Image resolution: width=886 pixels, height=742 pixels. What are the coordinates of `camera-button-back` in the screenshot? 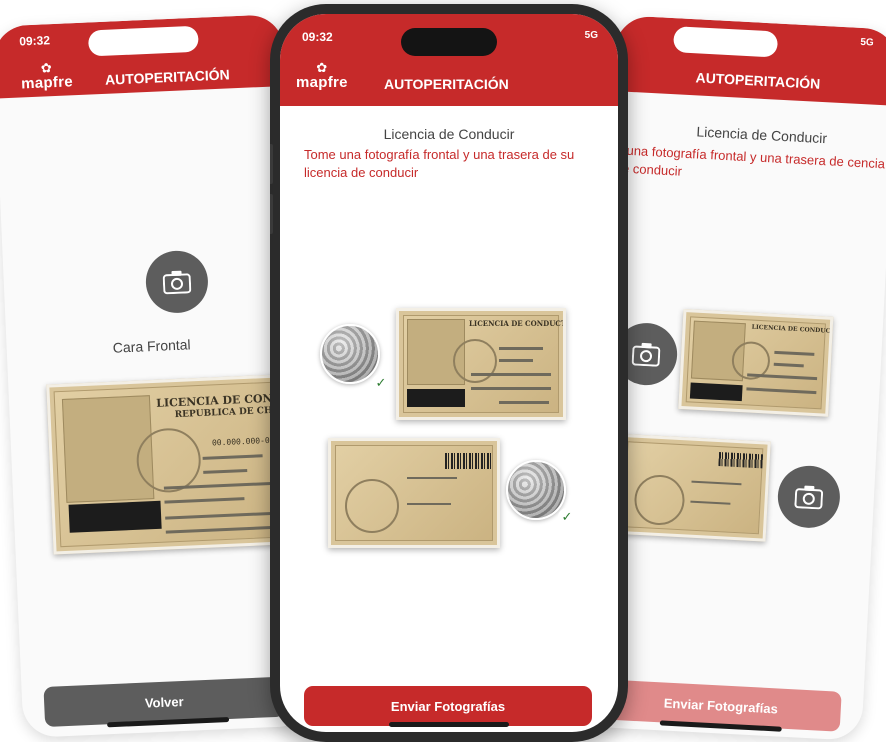 It's located at (809, 497).